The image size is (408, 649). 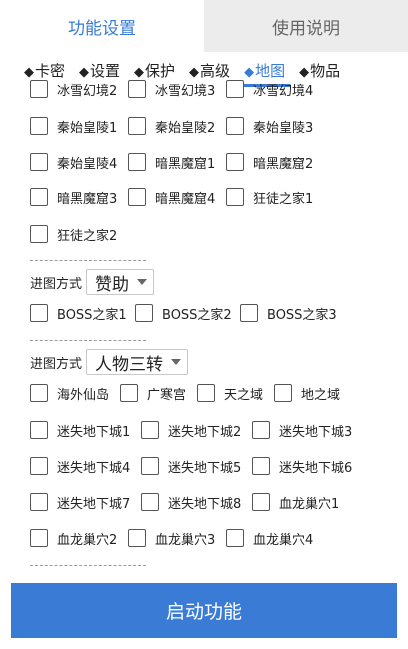 What do you see at coordinates (87, 128) in the screenshot?
I see `checkbox-label: 秦始皇陵1` at bounding box center [87, 128].